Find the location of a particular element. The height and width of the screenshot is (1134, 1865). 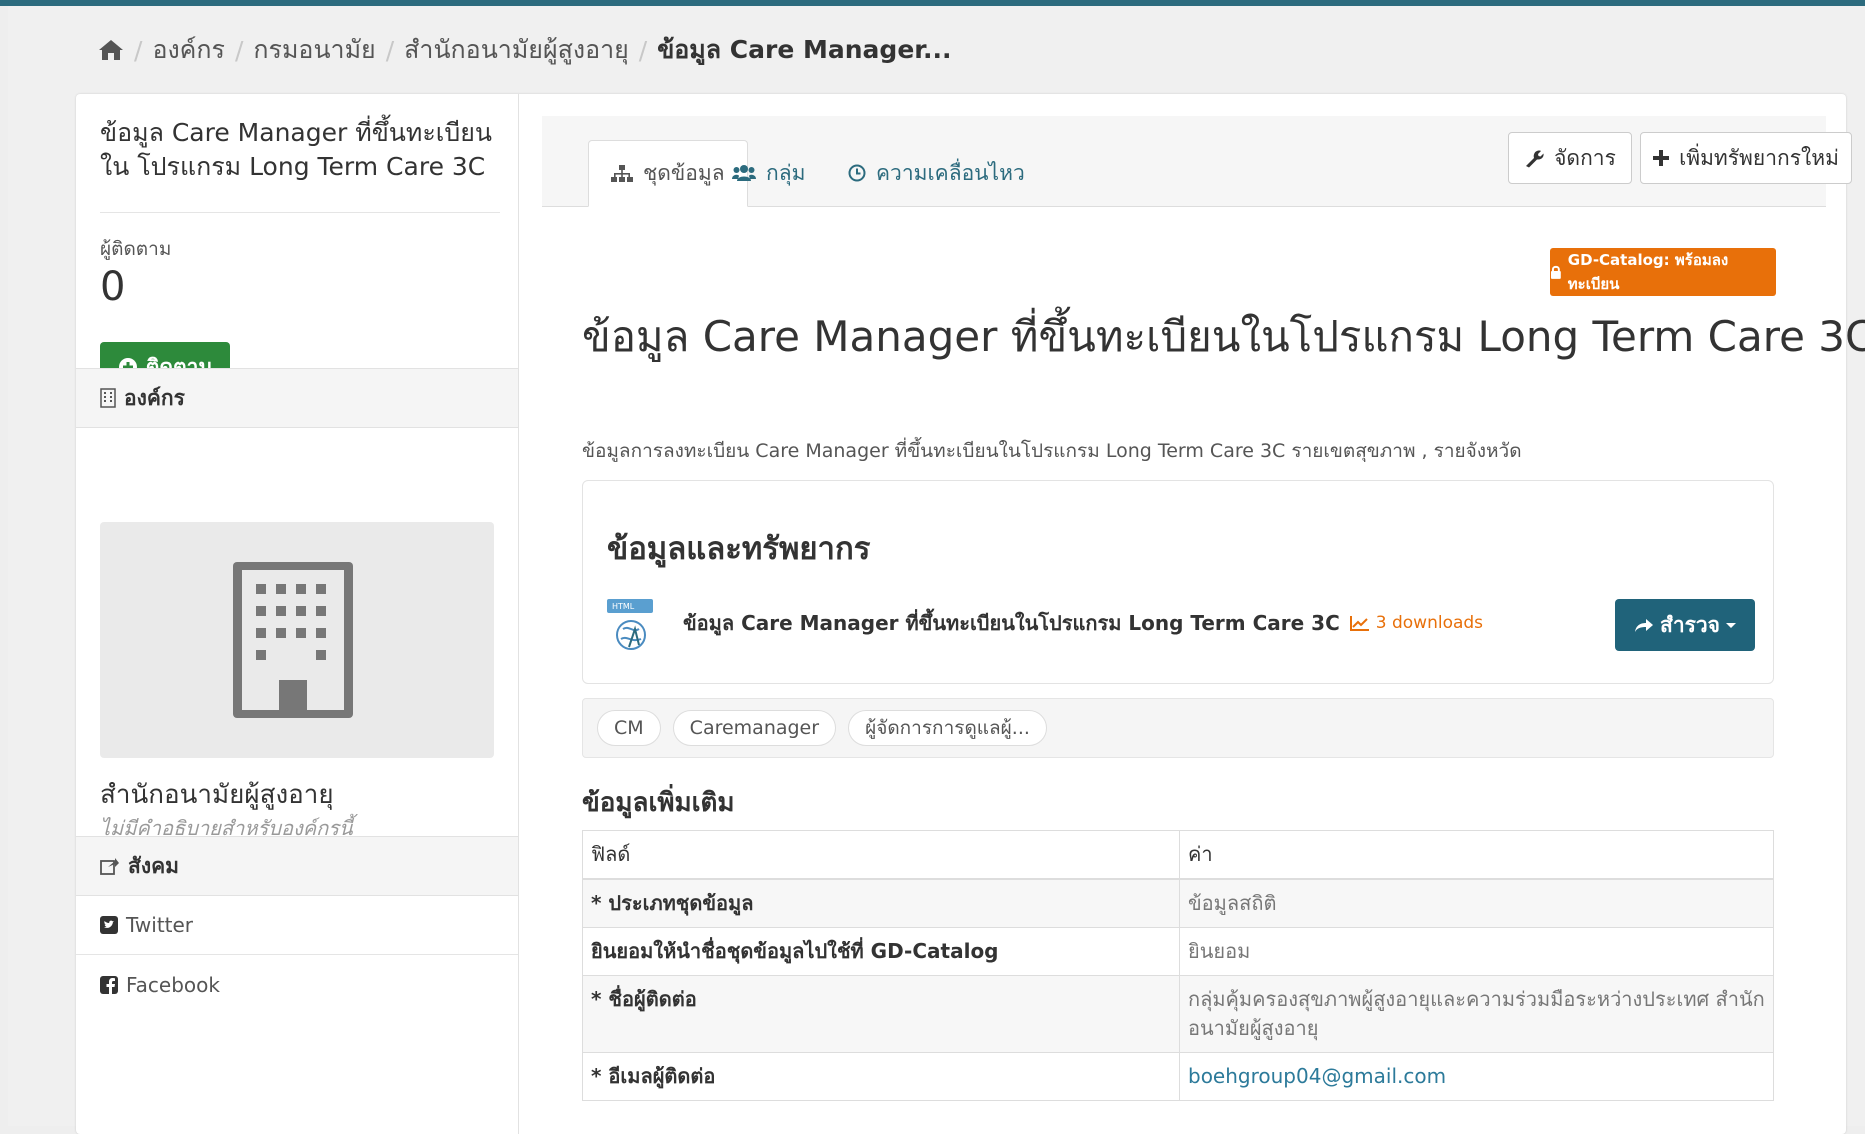

followers-count: 0 is located at coordinates (113, 287).